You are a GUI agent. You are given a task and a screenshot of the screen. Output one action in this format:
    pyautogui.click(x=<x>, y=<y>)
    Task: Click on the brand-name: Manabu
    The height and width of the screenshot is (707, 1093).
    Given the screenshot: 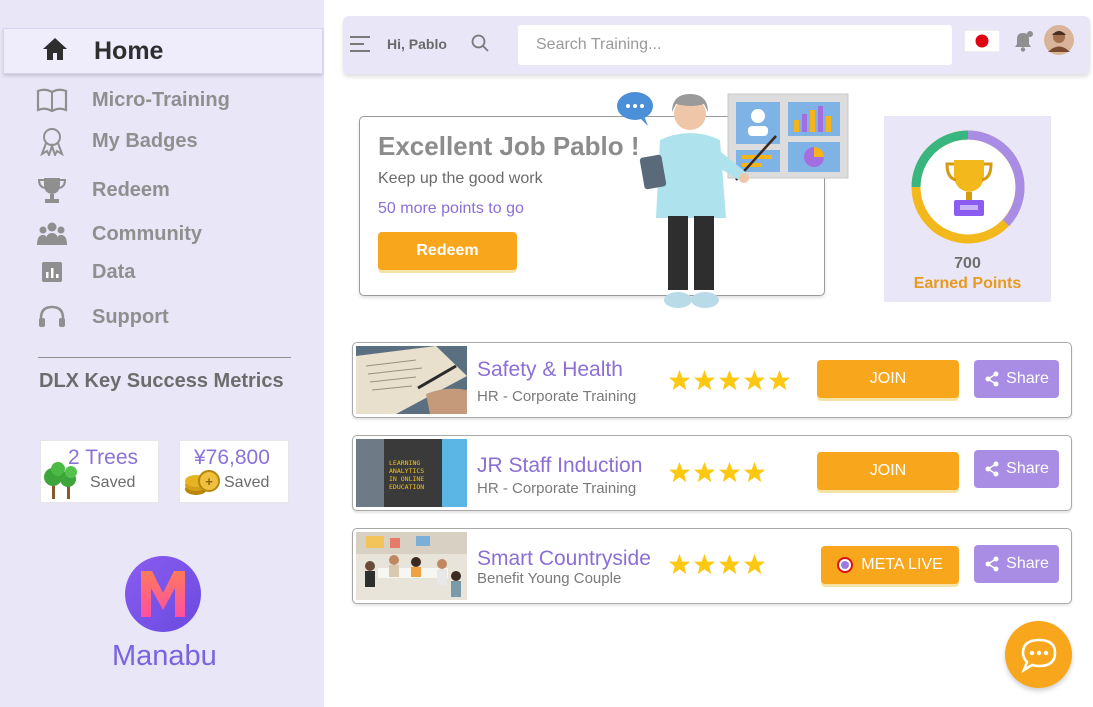 What is the action you would take?
    pyautogui.click(x=164, y=656)
    